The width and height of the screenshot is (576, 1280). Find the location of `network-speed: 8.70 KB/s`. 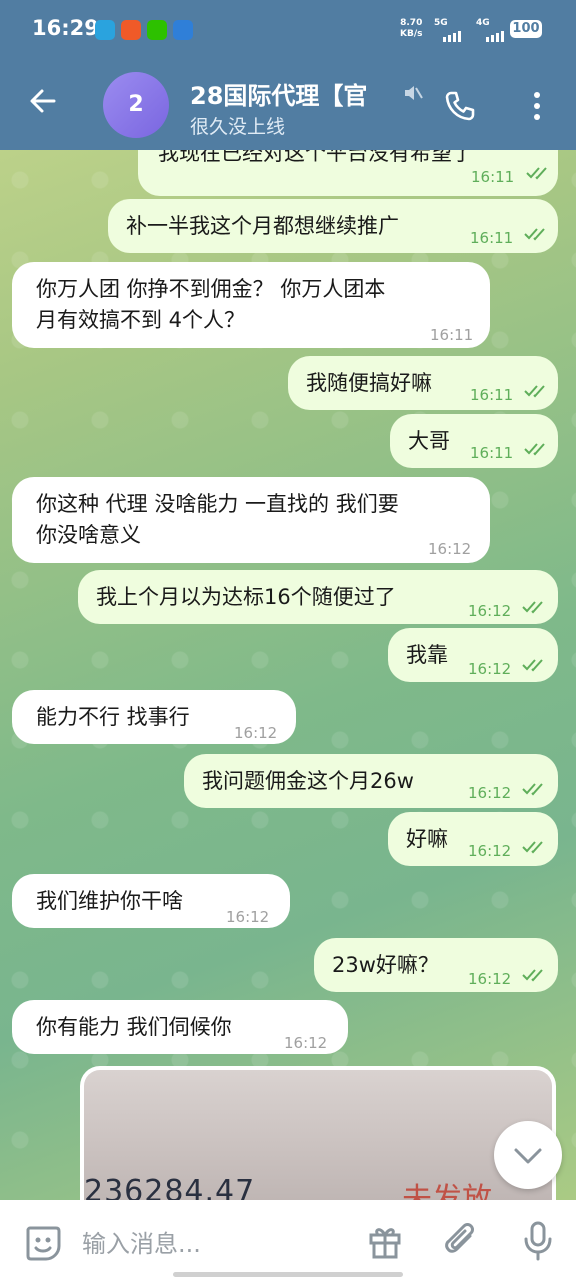

network-speed: 8.70 KB/s is located at coordinates (411, 29).